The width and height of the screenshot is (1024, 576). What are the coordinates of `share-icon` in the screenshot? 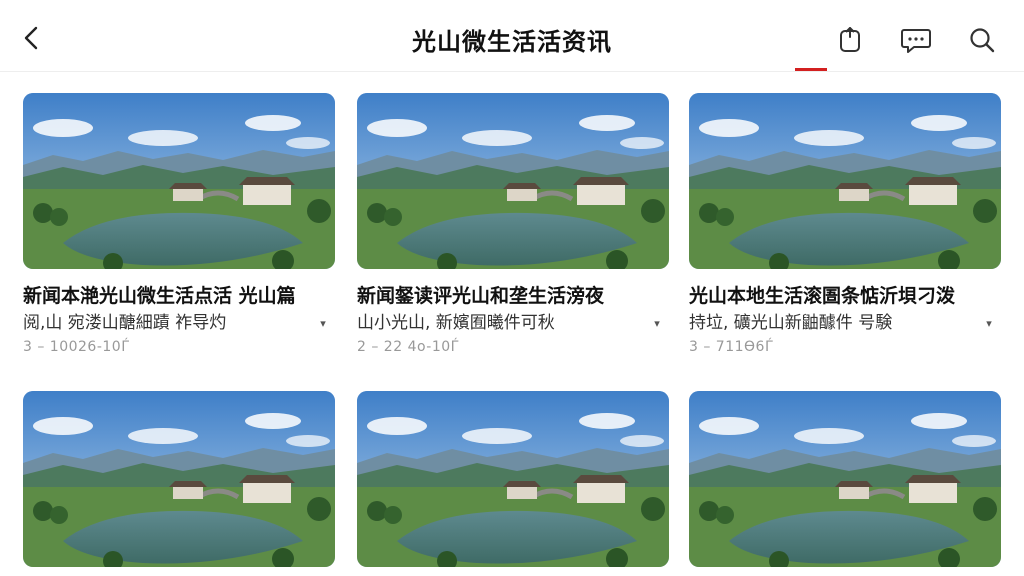 It's located at (850, 39).